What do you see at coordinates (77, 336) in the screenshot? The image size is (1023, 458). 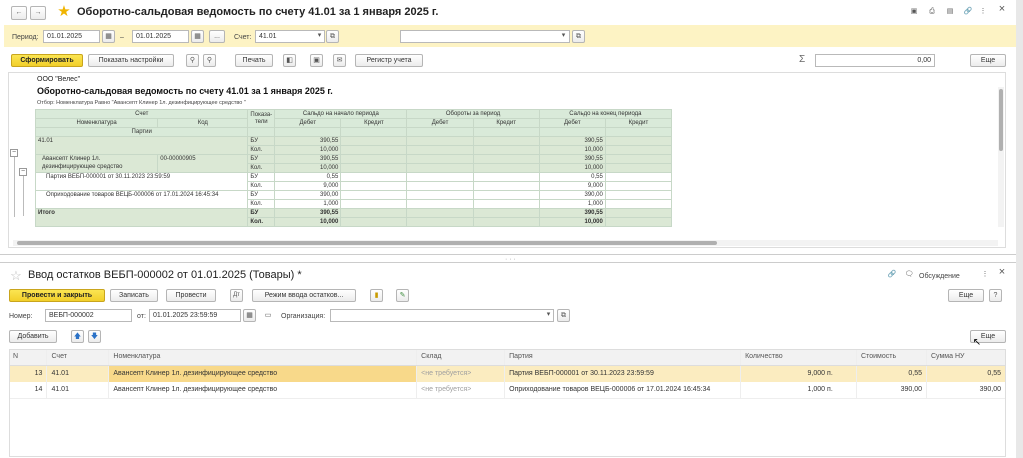 I see `move-up-icon: 🡅` at bounding box center [77, 336].